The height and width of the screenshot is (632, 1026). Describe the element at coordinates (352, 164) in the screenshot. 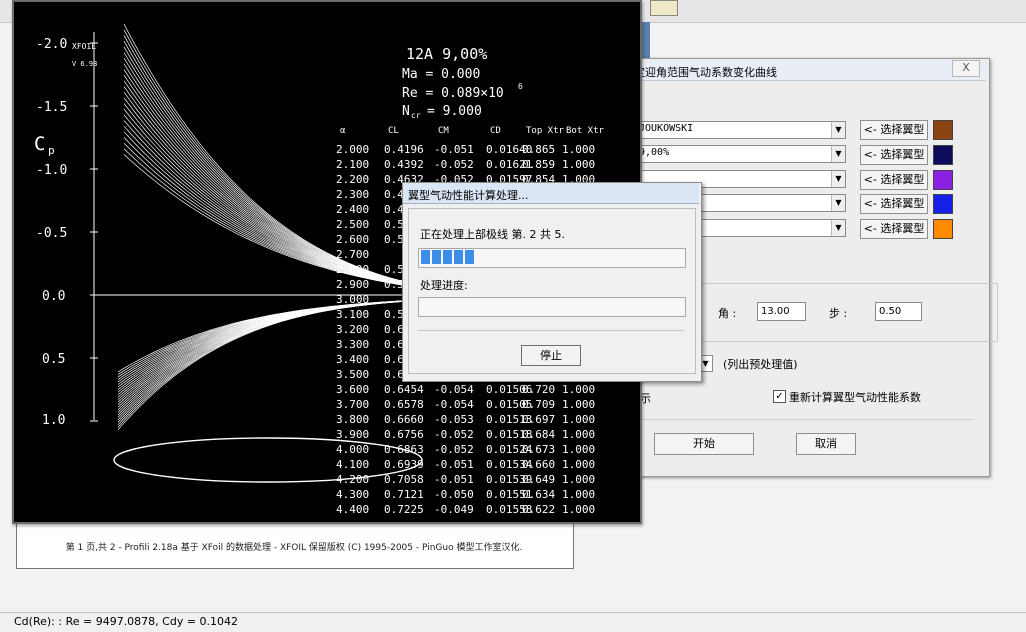

I see `table-cell: 2.100` at that location.